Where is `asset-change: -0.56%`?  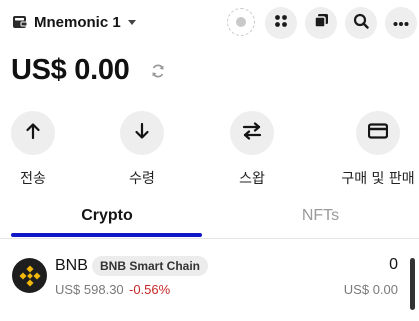 asset-change: -0.56% is located at coordinates (150, 289).